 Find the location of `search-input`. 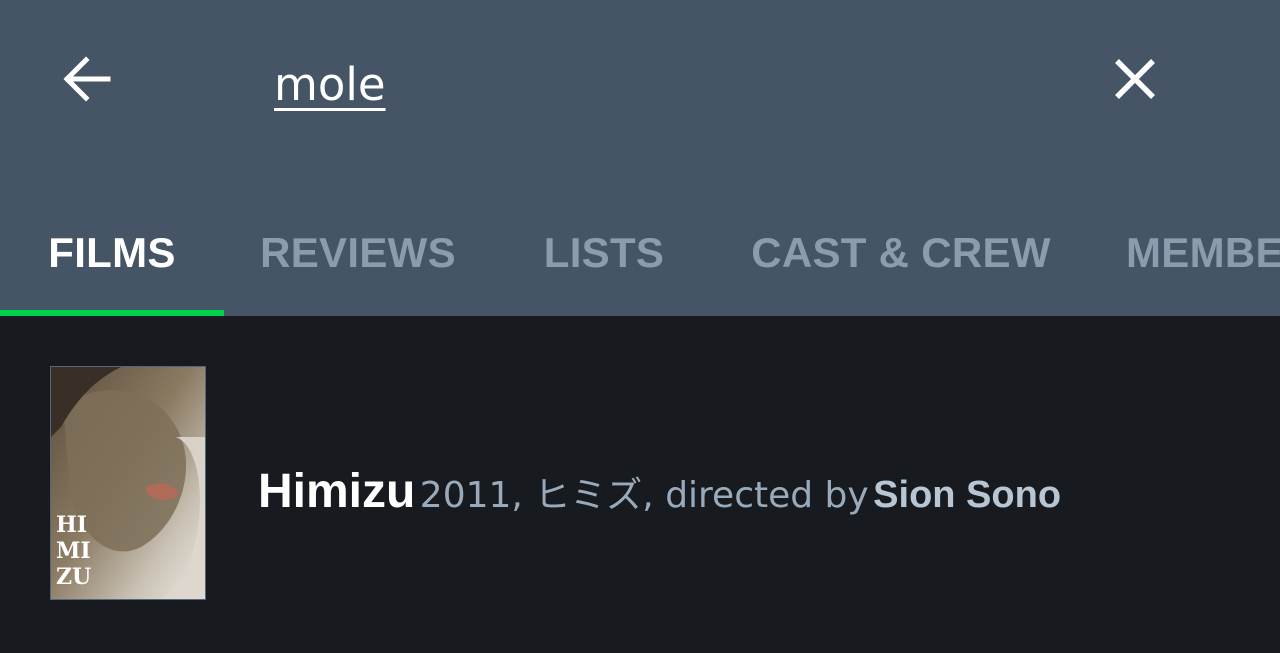

search-input is located at coordinates (654, 84).